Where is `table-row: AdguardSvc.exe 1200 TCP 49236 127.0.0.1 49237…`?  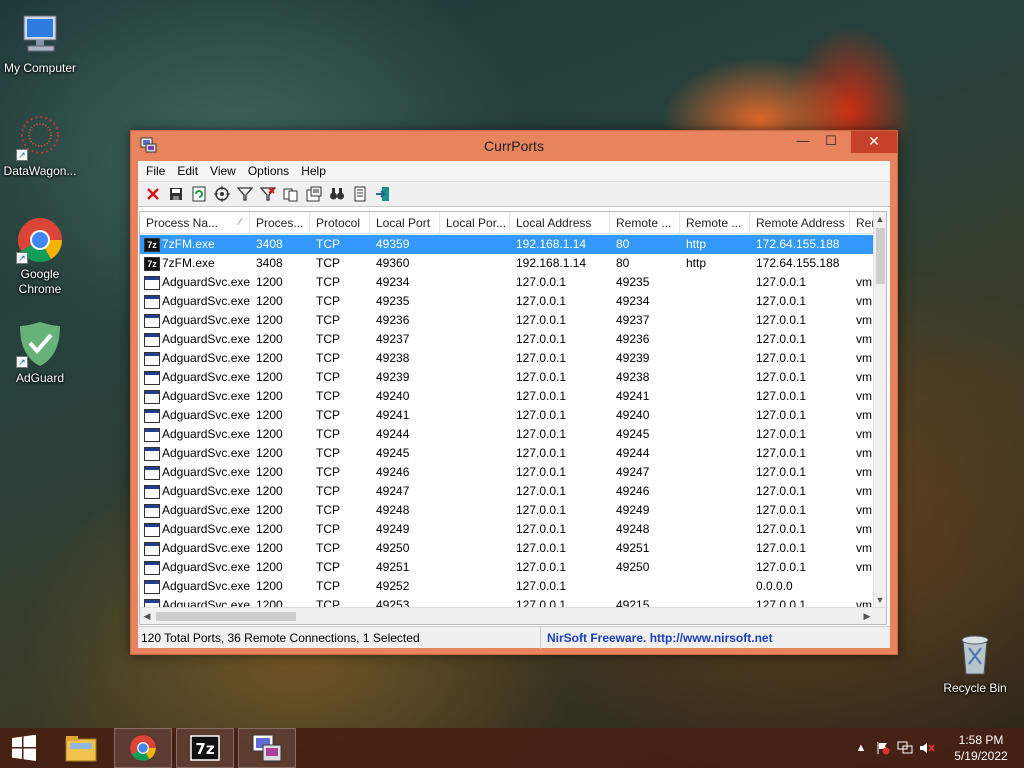 table-row: AdguardSvc.exe 1200 TCP 49236 127.0.0.1 49237… is located at coordinates (507, 320).